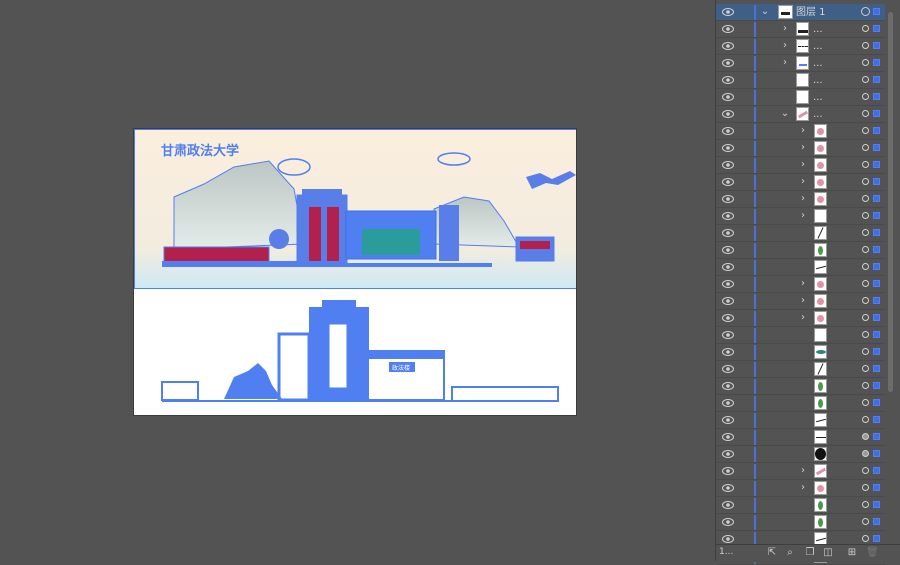 This screenshot has height=565, width=900. What do you see at coordinates (790, 553) in the screenshot?
I see `search-icon: ⌕` at bounding box center [790, 553].